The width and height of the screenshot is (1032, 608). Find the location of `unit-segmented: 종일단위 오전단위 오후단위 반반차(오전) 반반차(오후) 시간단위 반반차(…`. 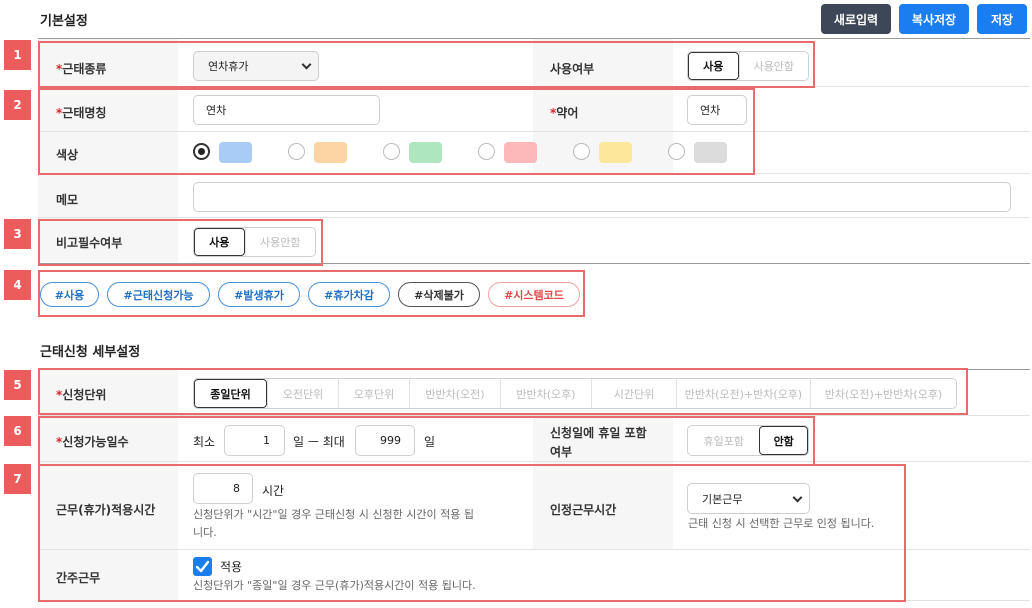

unit-segmented: 종일단위 오전단위 오후단위 반반차(오전) 반반차(오후) 시간단위 반반차(… is located at coordinates (575, 393).